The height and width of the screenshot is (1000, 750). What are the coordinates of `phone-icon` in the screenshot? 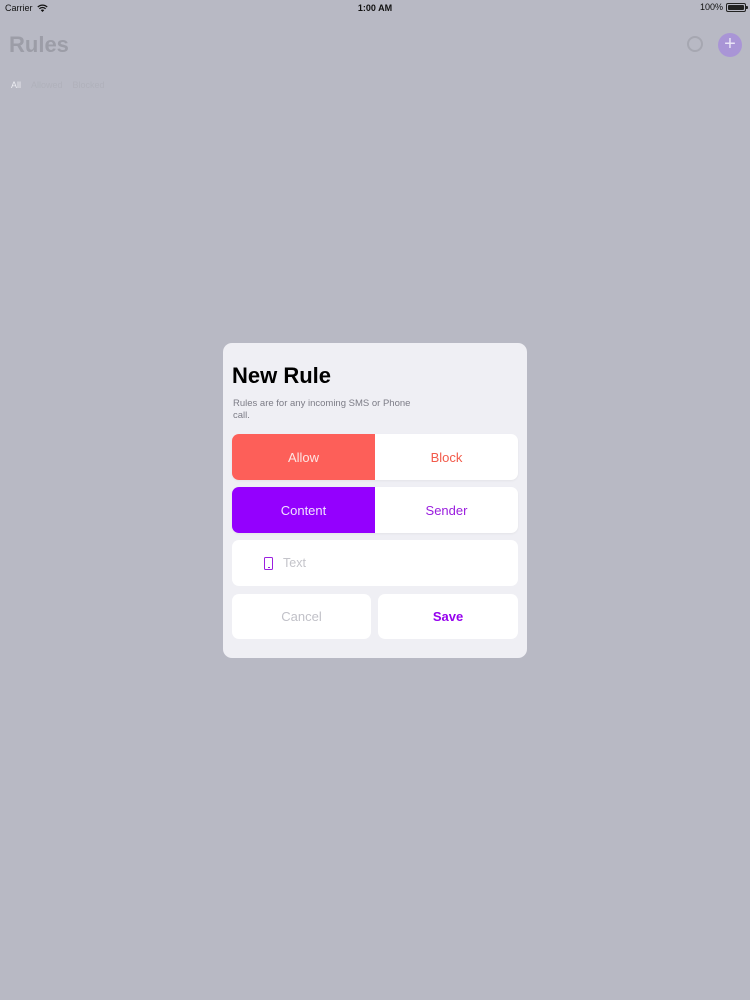 It's located at (268, 563).